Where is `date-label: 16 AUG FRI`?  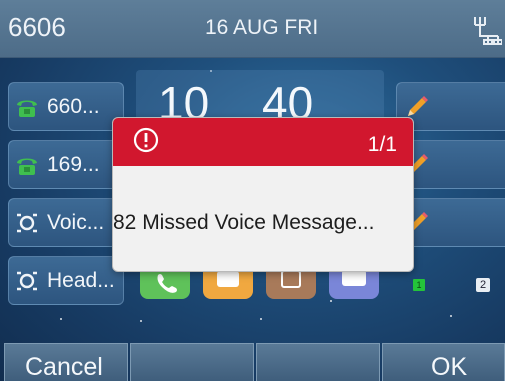 date-label: 16 AUG FRI is located at coordinates (262, 27).